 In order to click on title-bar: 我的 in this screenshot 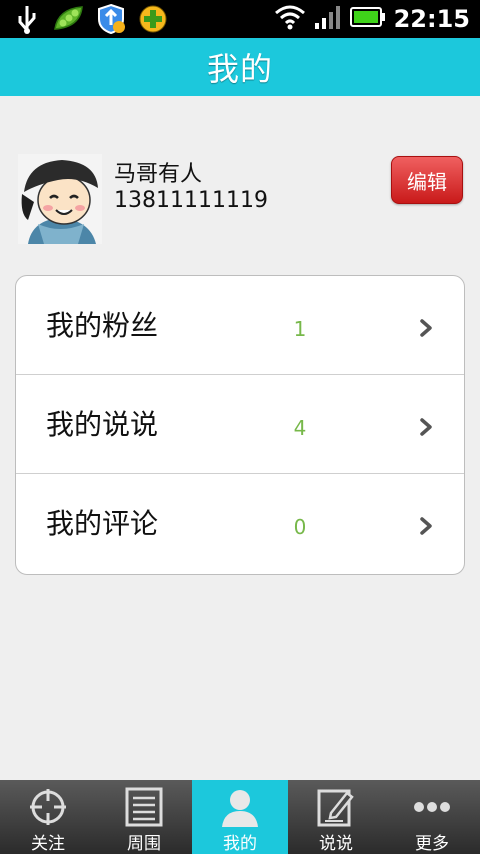, I will do `click(240, 67)`.